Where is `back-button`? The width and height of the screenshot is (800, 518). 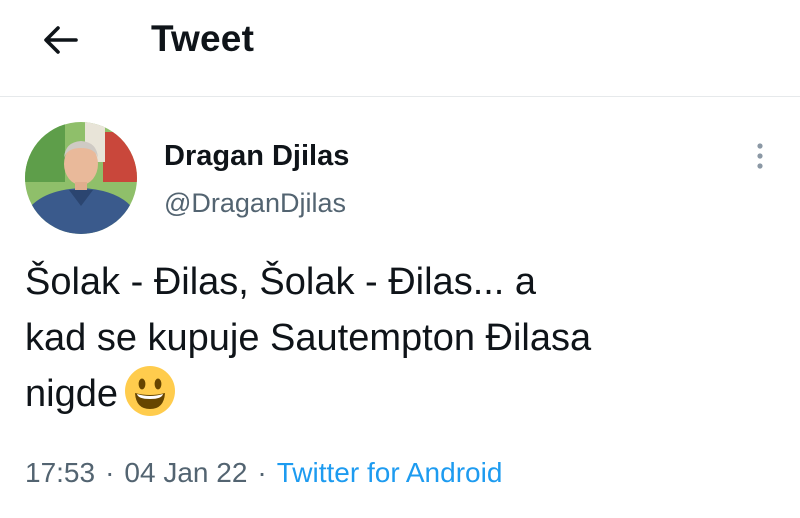 back-button is located at coordinates (60, 40).